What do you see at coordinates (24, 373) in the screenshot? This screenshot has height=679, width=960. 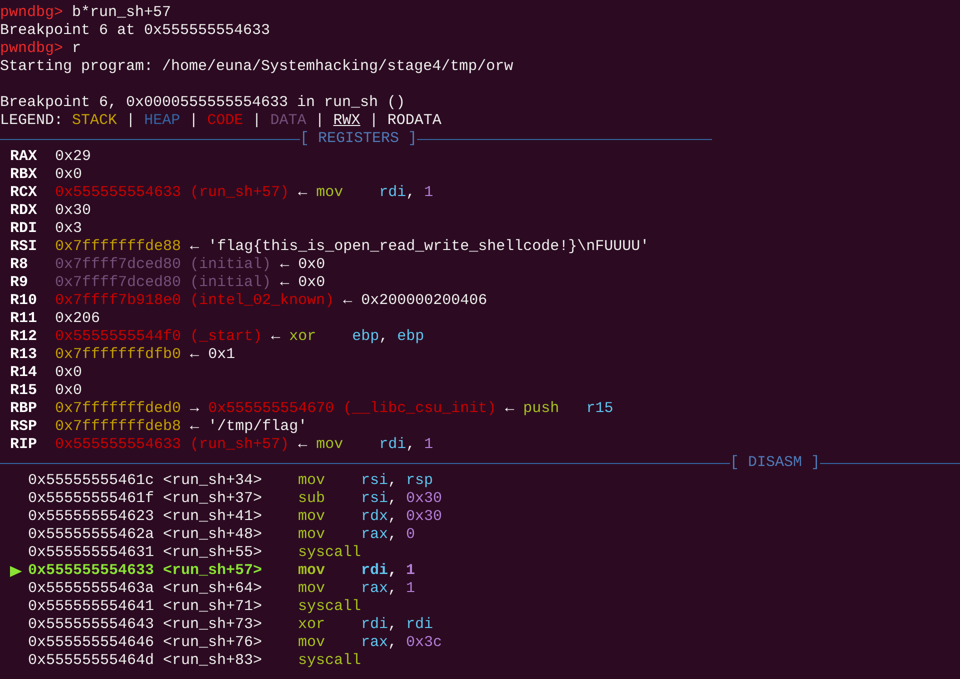 I see `register-name: R14` at bounding box center [24, 373].